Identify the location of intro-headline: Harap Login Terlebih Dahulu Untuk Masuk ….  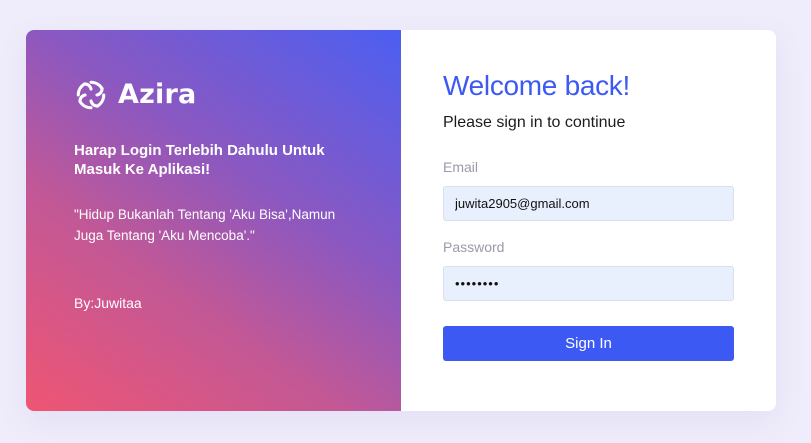
(199, 160).